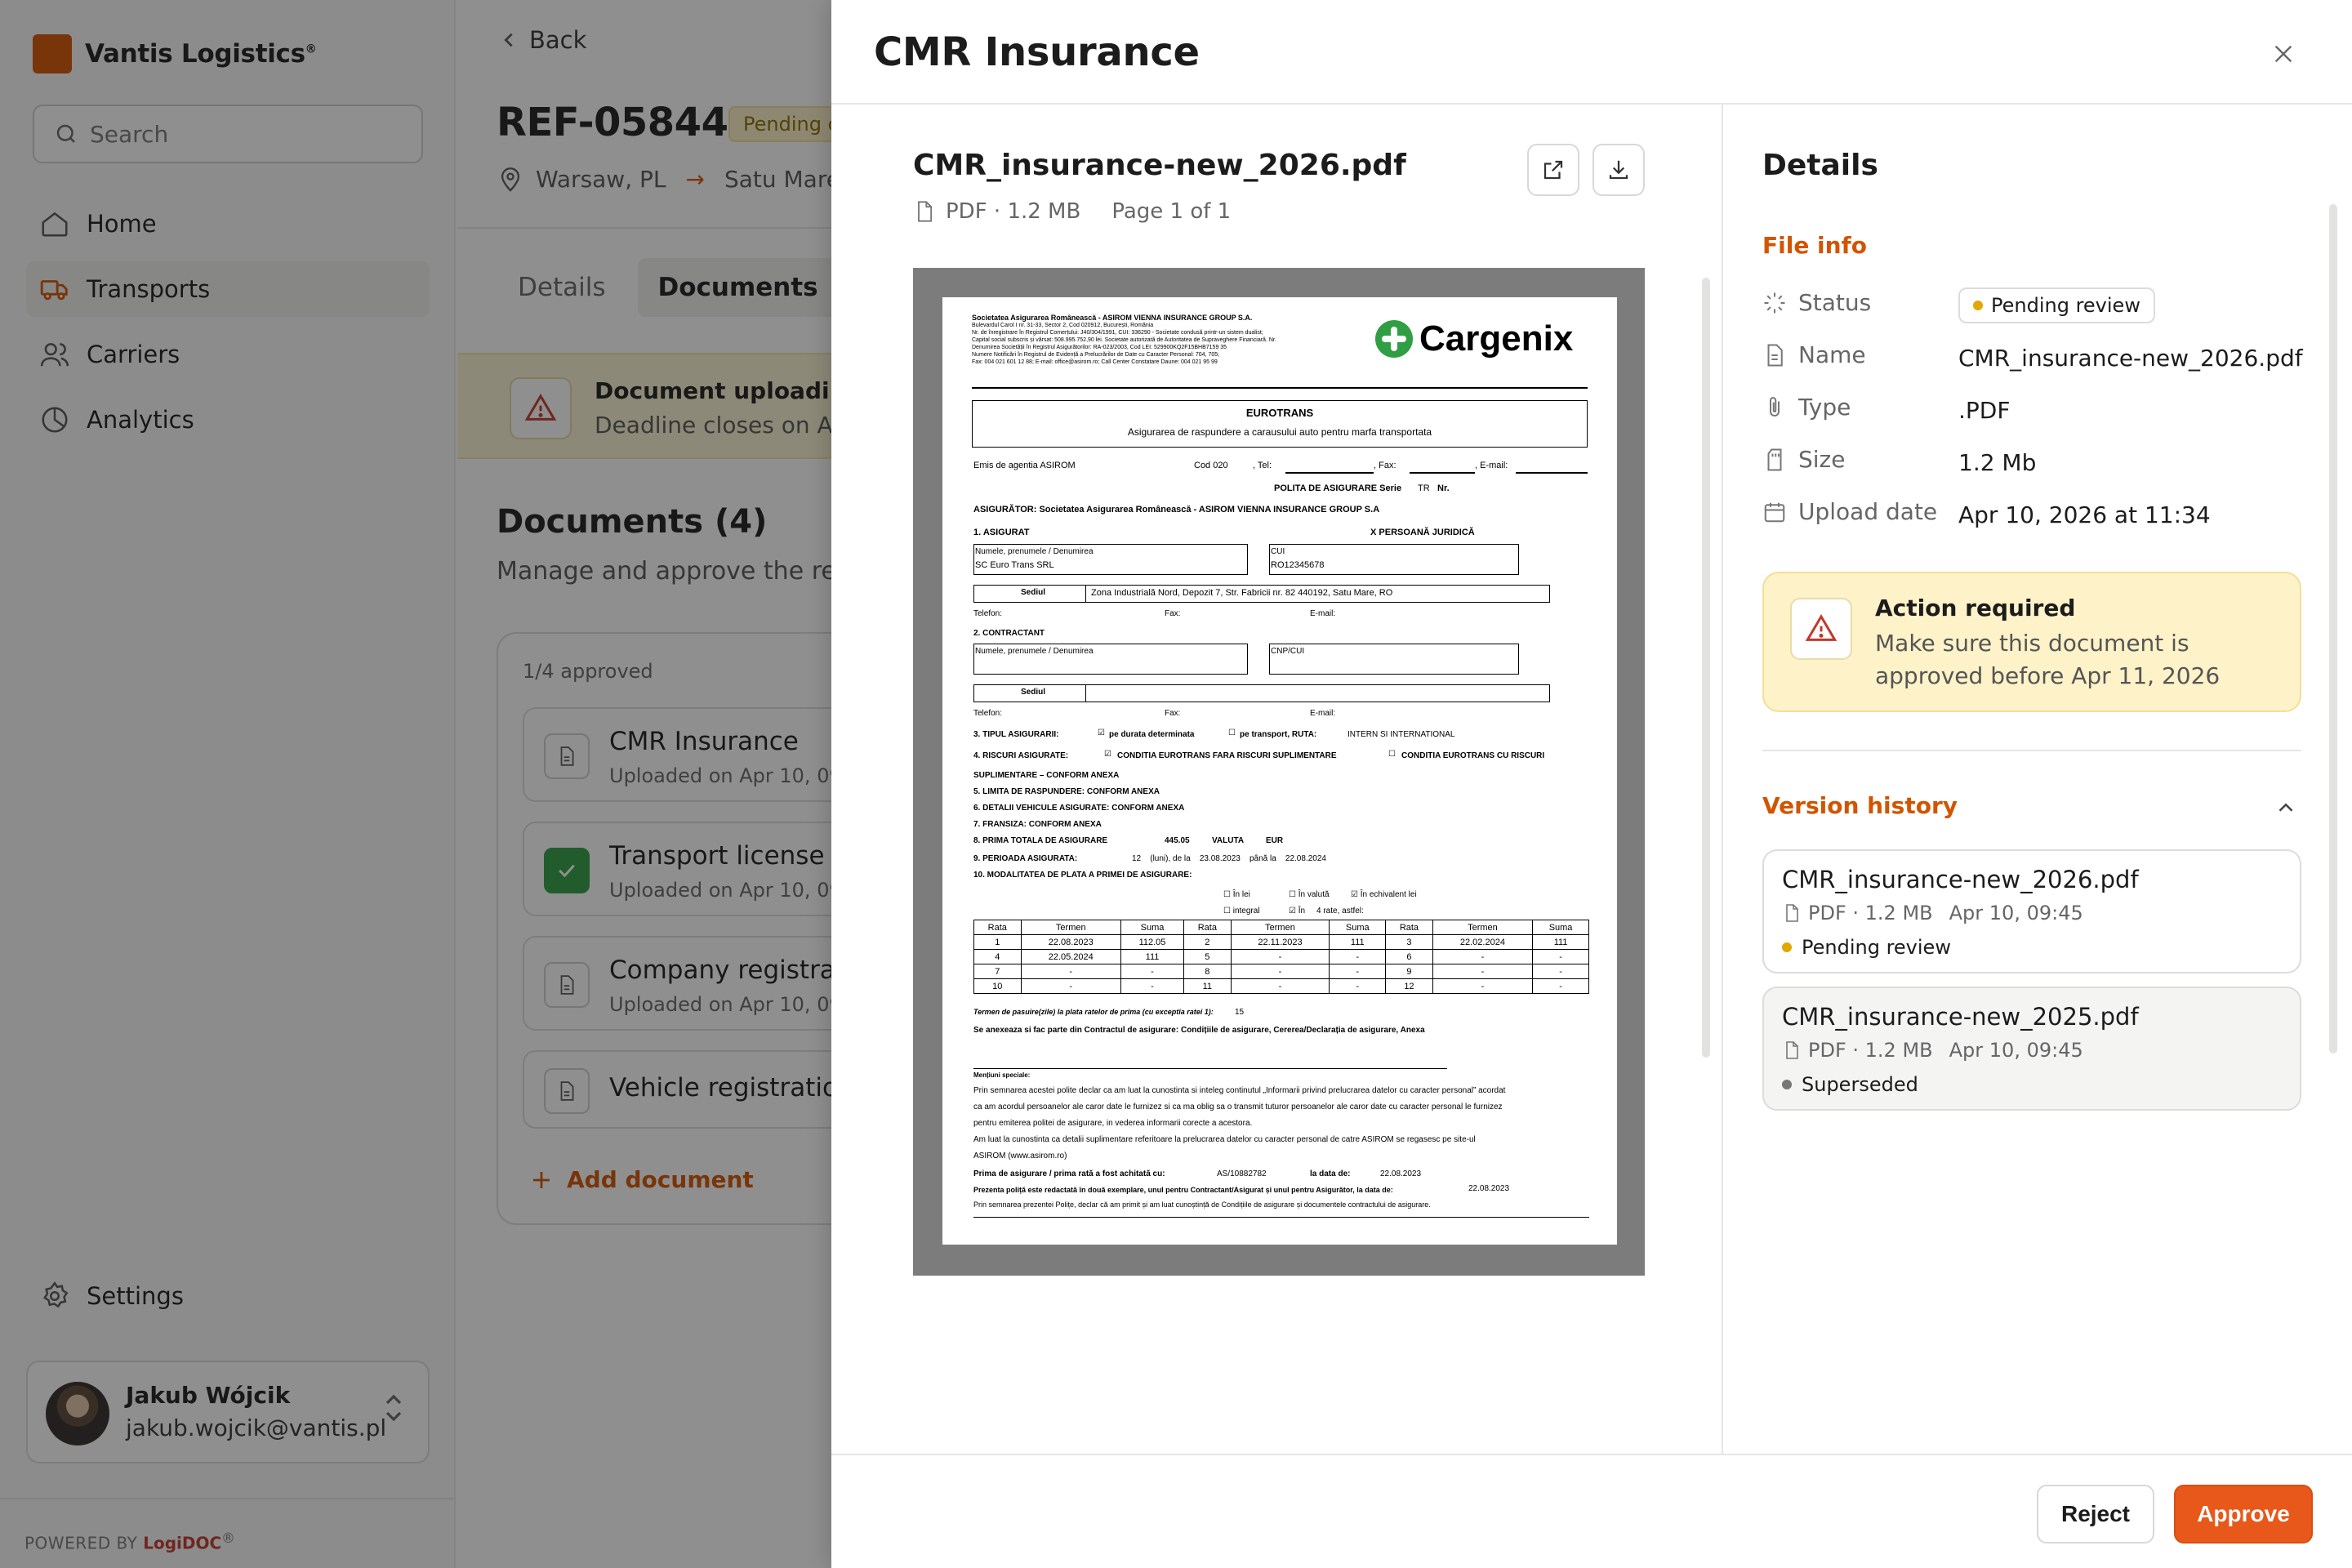  What do you see at coordinates (1033, 692) in the screenshot?
I see `pdf-sediul: Sediul` at bounding box center [1033, 692].